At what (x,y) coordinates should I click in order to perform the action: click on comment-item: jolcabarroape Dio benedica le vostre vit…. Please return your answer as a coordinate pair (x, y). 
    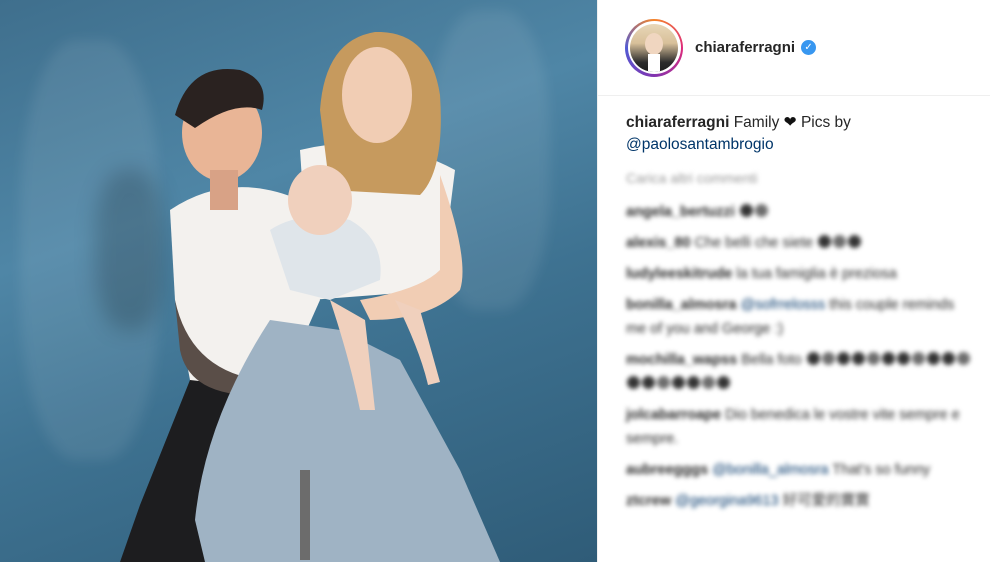
    Looking at the image, I should click on (801, 427).